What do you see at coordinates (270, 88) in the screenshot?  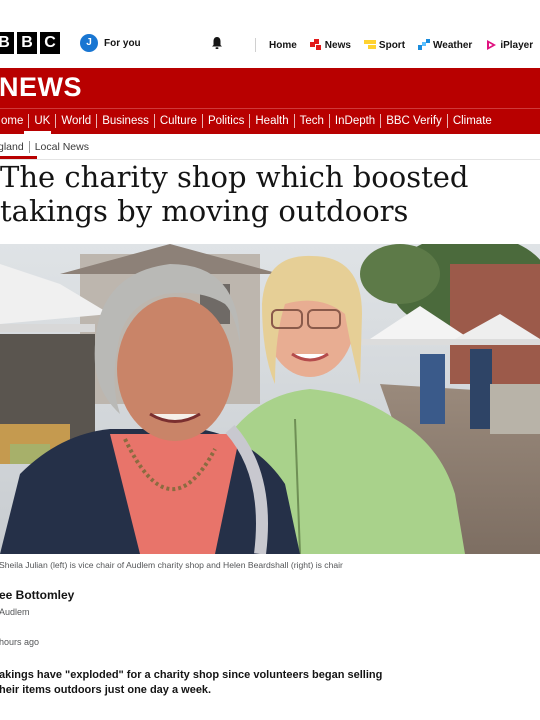 I see `news-masthead: NEWS` at bounding box center [270, 88].